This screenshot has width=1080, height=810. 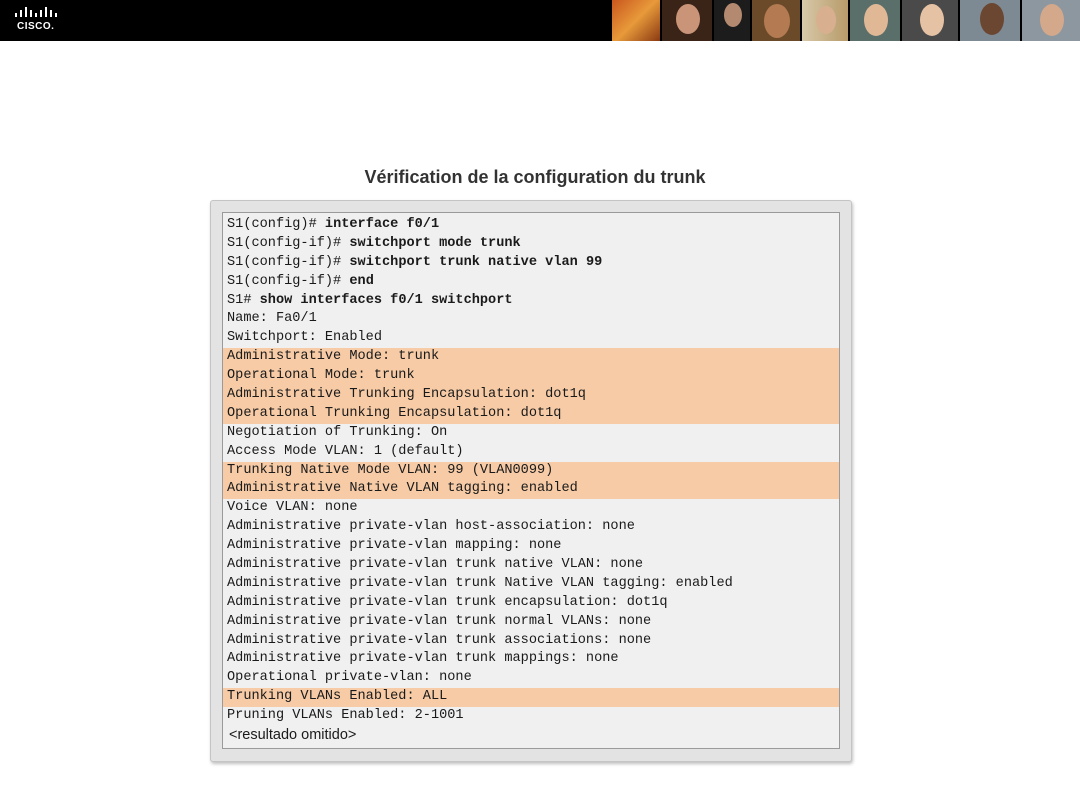 What do you see at coordinates (531, 301) in the screenshot?
I see `terminal-command-line: S1# show interfaces f0/1 switchport` at bounding box center [531, 301].